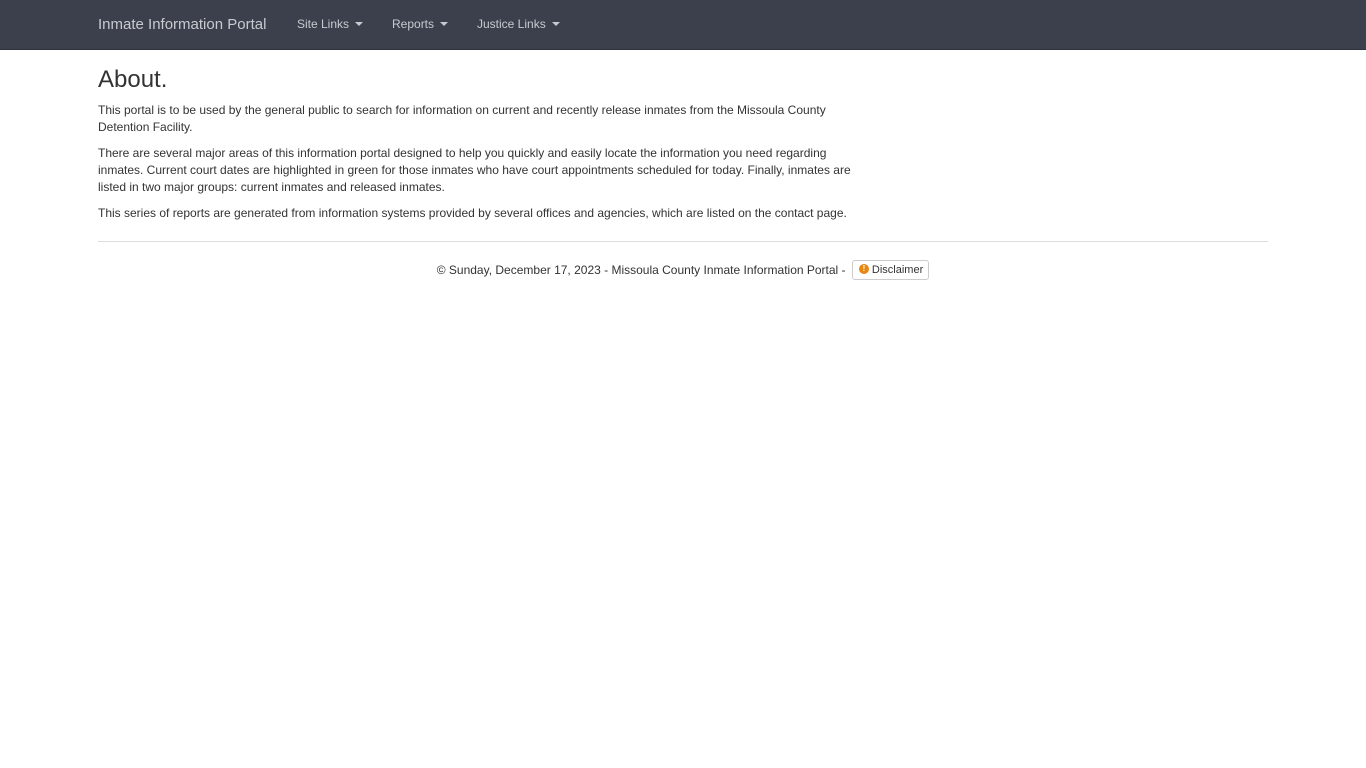 The width and height of the screenshot is (1366, 768). I want to click on disclaimer-button: ! Disclaimer, so click(890, 269).